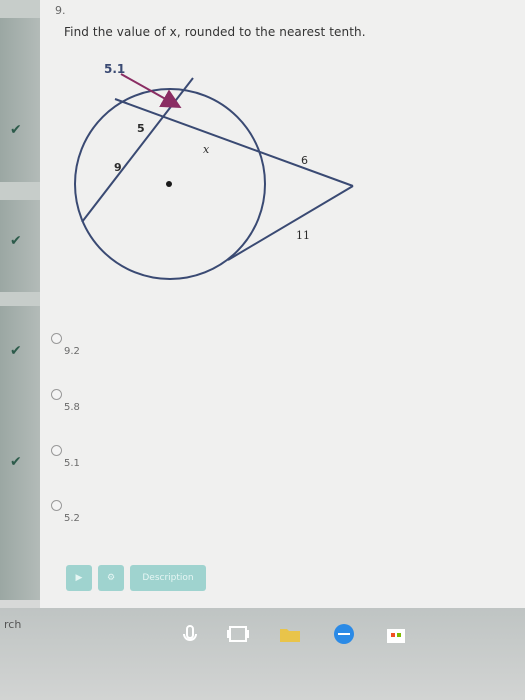 The image size is (525, 700). I want to click on tangent-line, so click(290, 223).